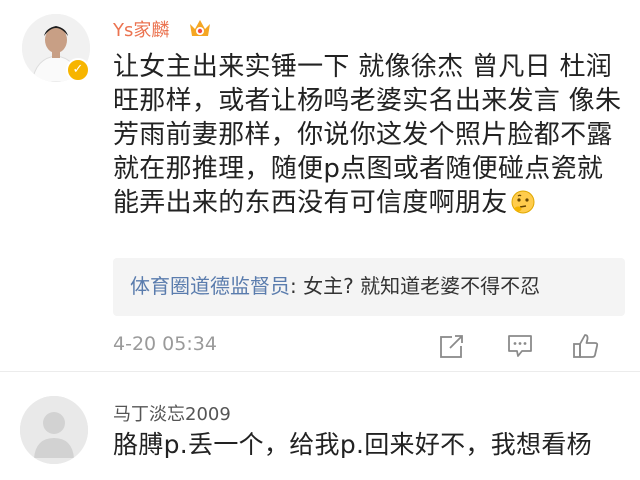 The height and width of the screenshot is (480, 640). What do you see at coordinates (172, 413) in the screenshot?
I see `comment-username: 马丁淡忘2009` at bounding box center [172, 413].